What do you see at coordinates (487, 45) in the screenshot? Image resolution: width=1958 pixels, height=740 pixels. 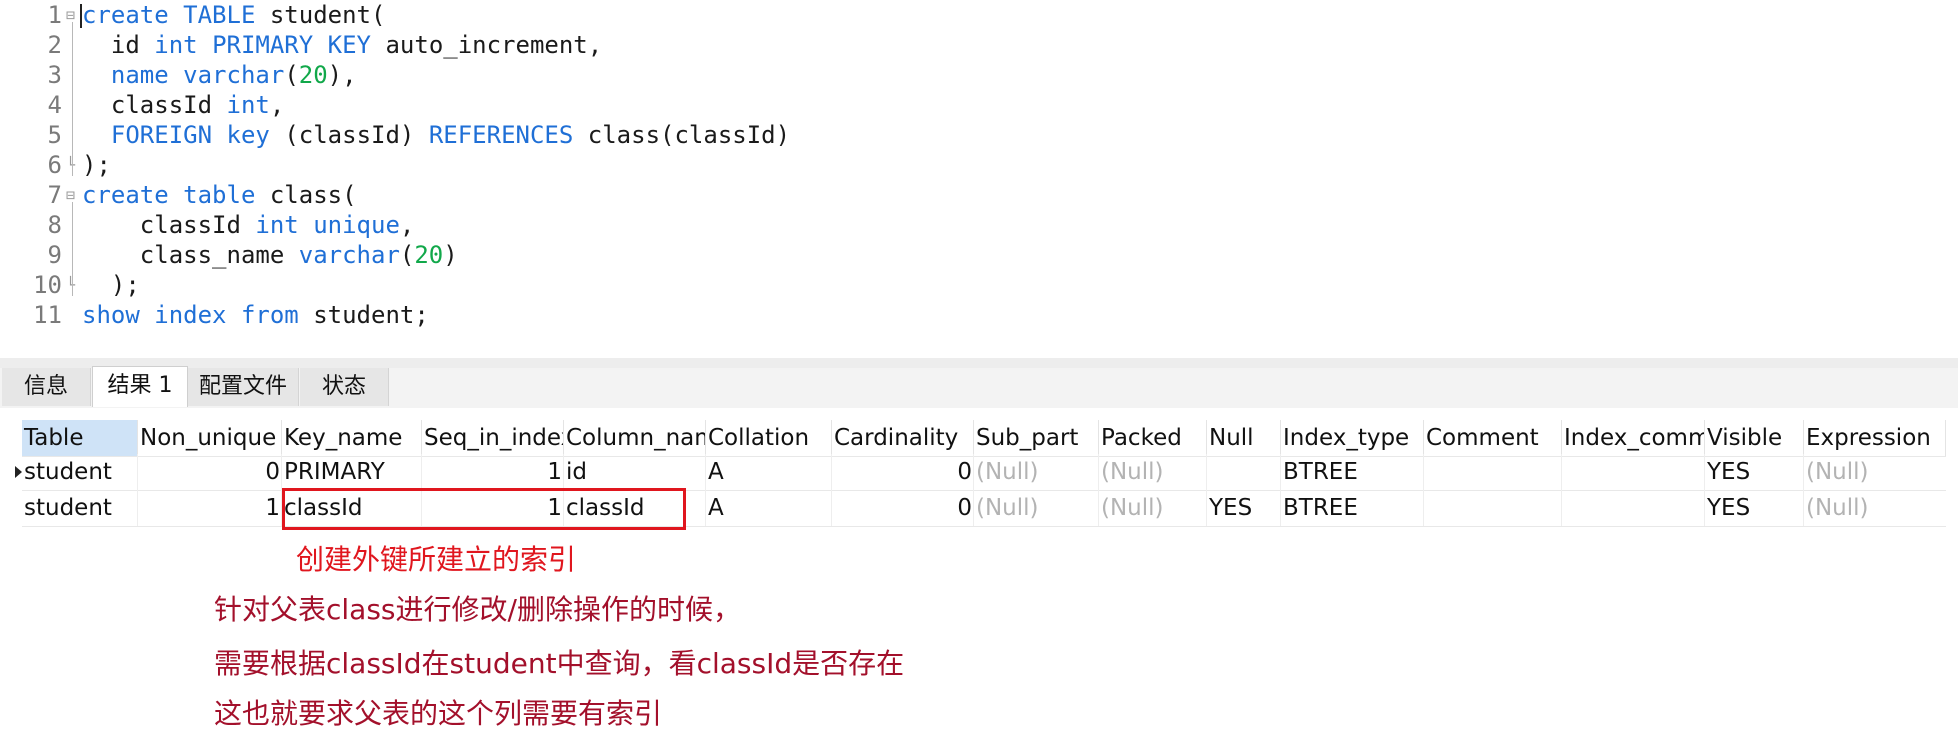 I see `sql-text: auto_increment,` at bounding box center [487, 45].